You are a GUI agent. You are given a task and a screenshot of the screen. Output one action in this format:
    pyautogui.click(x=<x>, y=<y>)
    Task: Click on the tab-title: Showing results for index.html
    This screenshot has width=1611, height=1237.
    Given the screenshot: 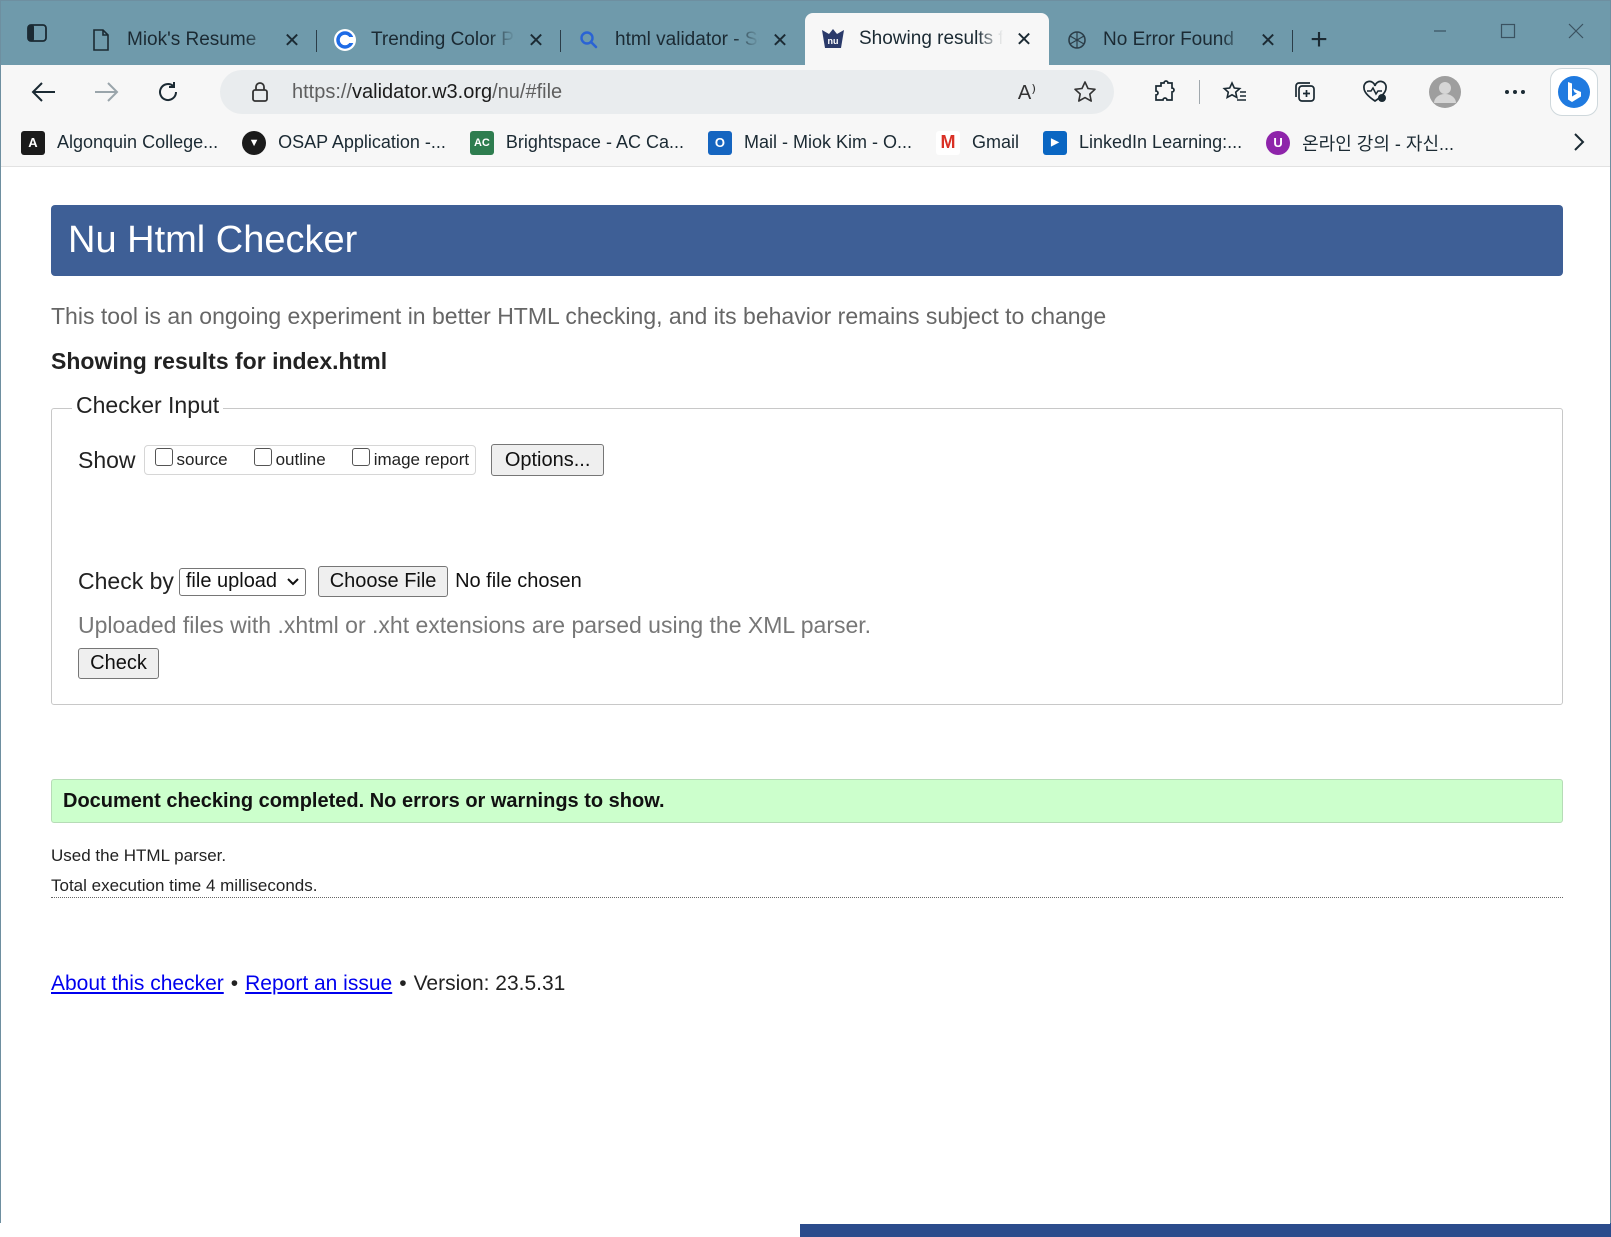 What is the action you would take?
    pyautogui.click(x=931, y=38)
    